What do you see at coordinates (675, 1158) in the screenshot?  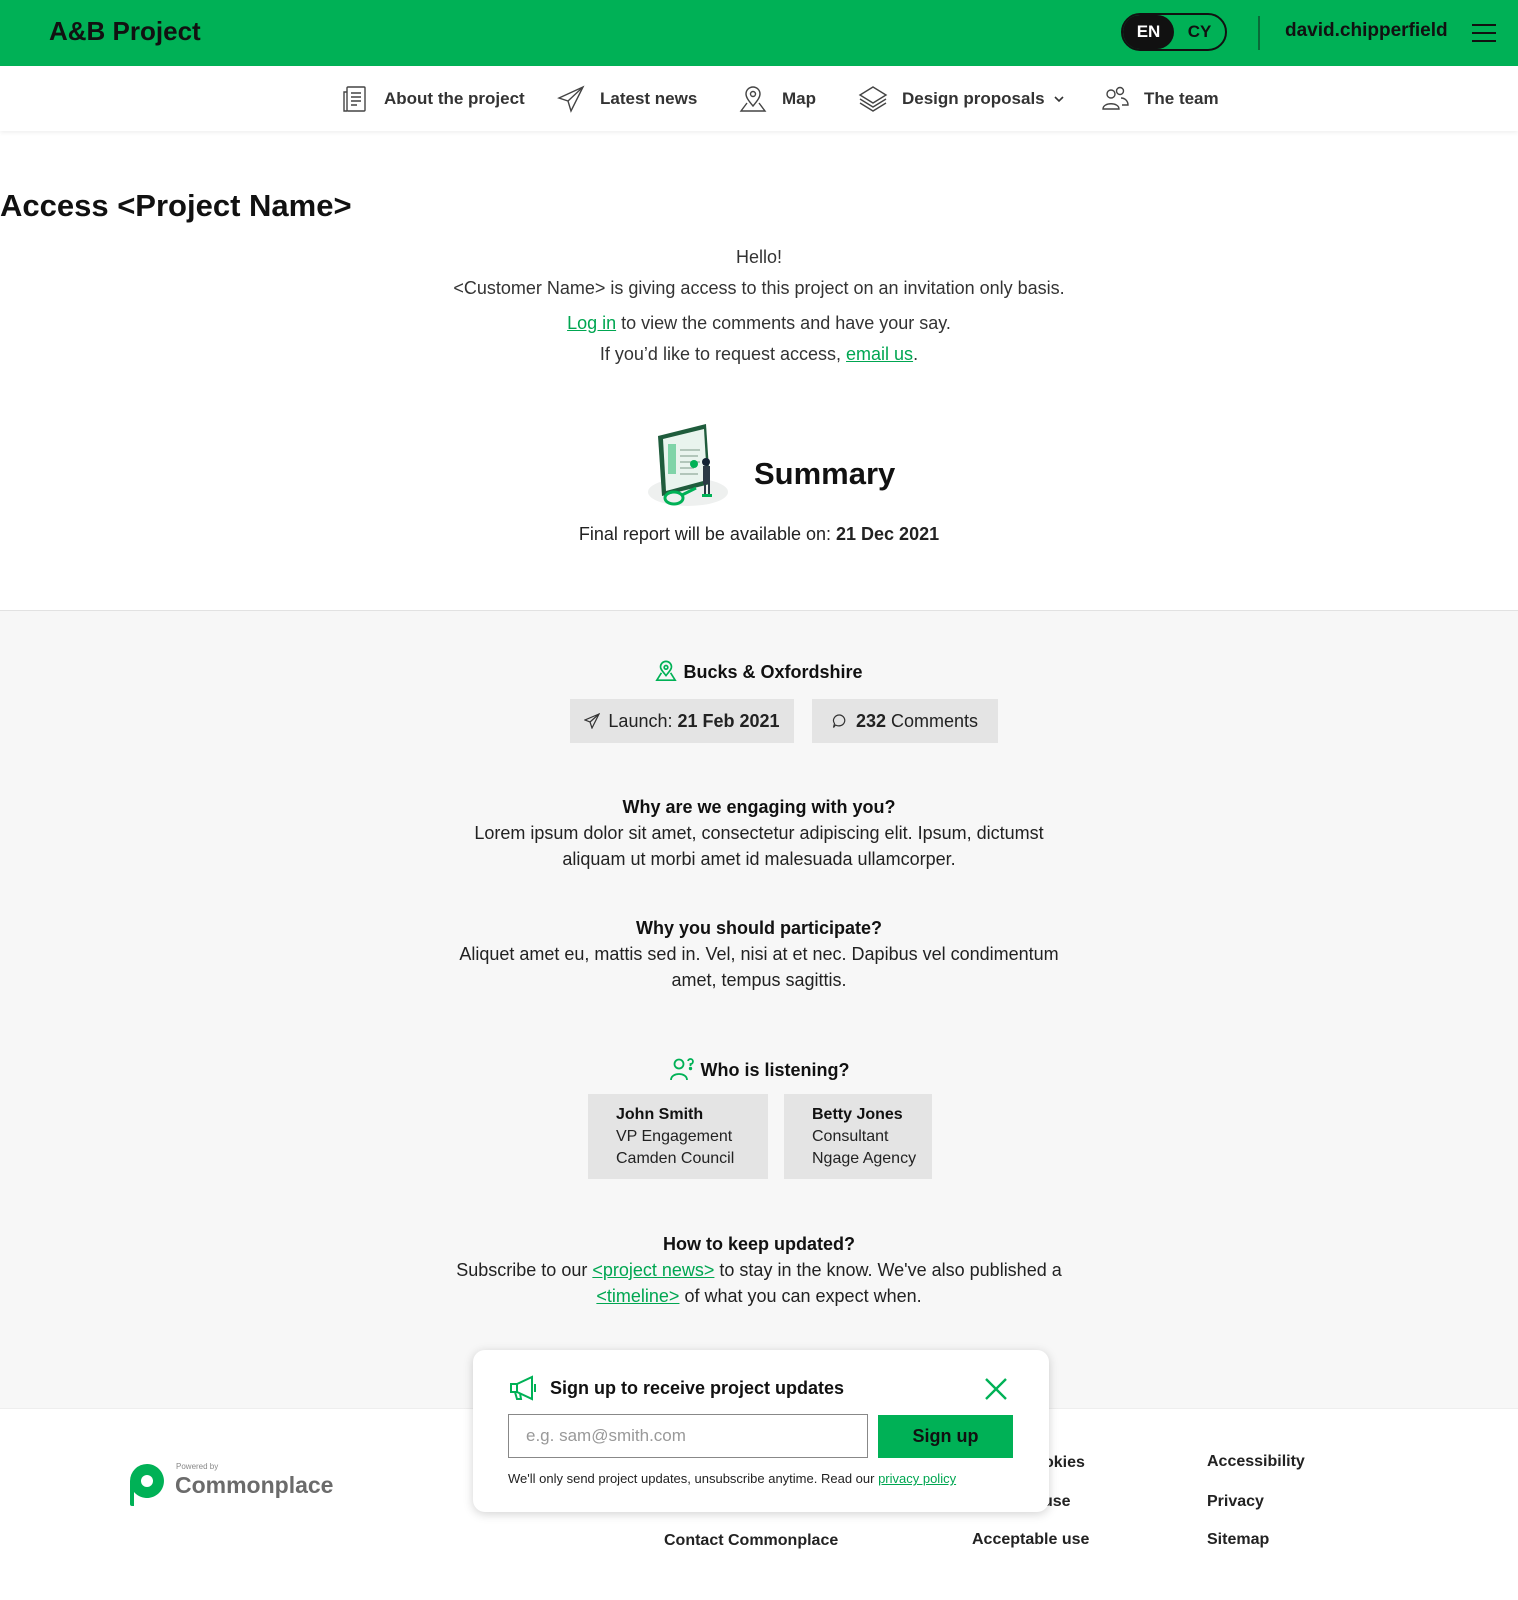 I see `person-org: Camden Council` at bounding box center [675, 1158].